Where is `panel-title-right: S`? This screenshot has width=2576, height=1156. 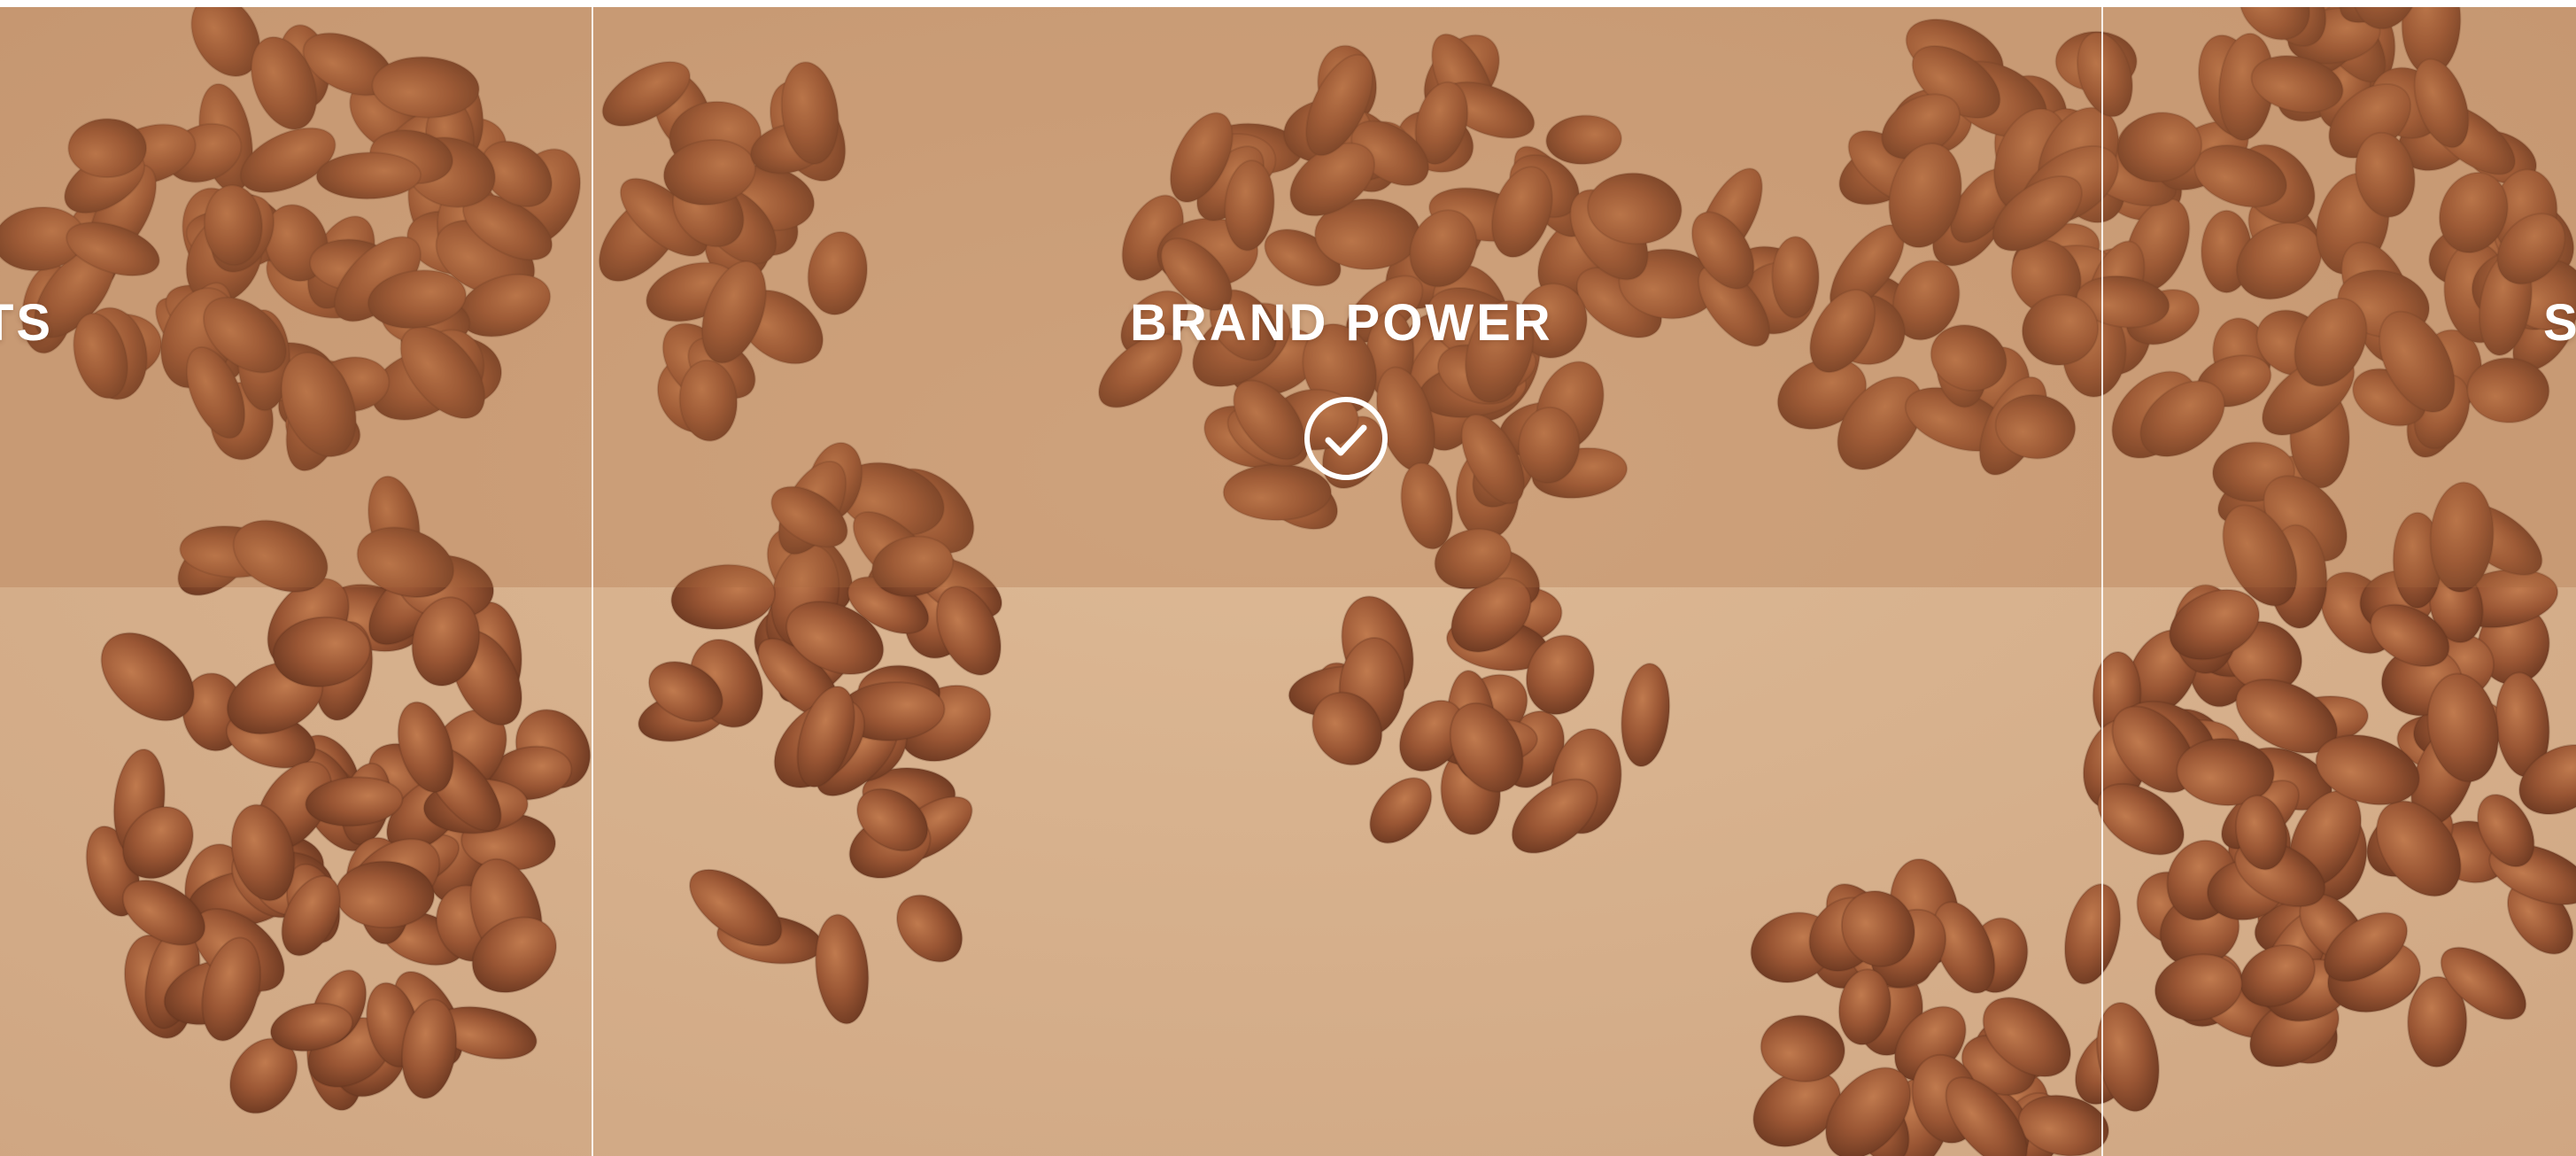 panel-title-right: S is located at coordinates (2559, 323).